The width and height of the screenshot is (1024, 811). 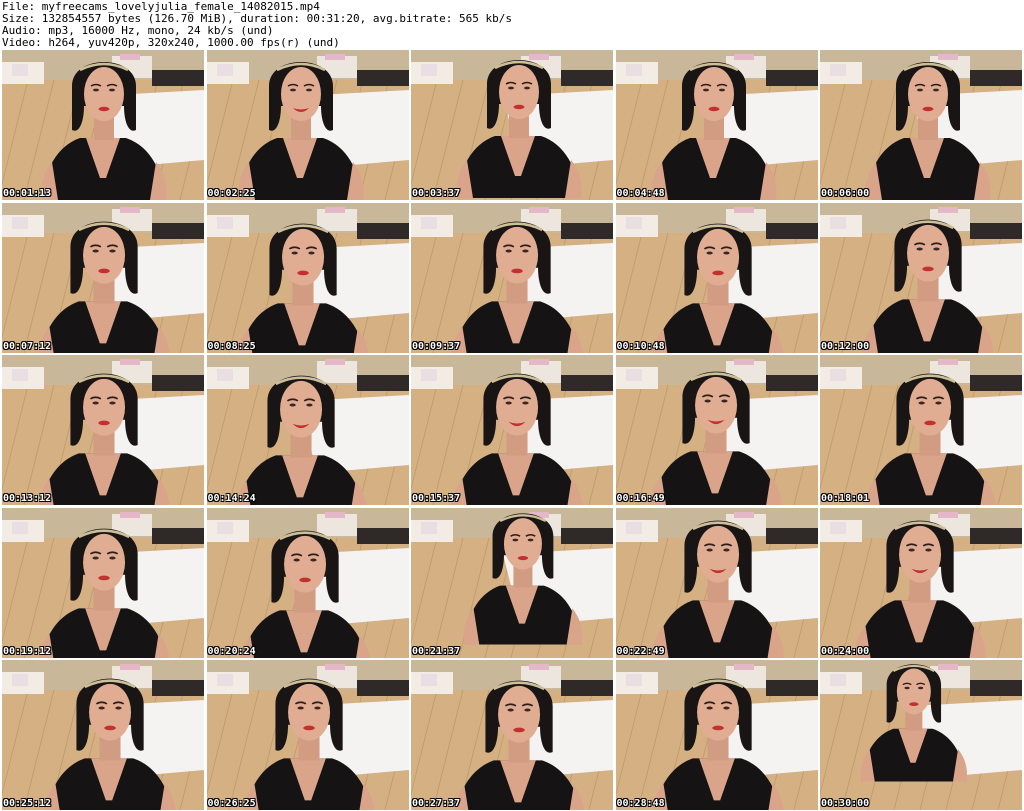 I want to click on video-thumbnail: 00:28:48, so click(x=716, y=735).